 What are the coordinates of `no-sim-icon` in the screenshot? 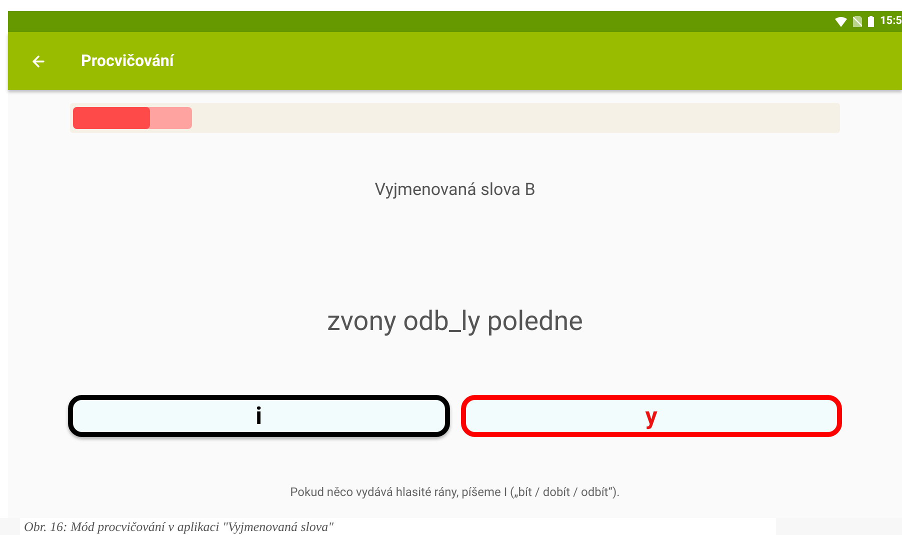 It's located at (857, 21).